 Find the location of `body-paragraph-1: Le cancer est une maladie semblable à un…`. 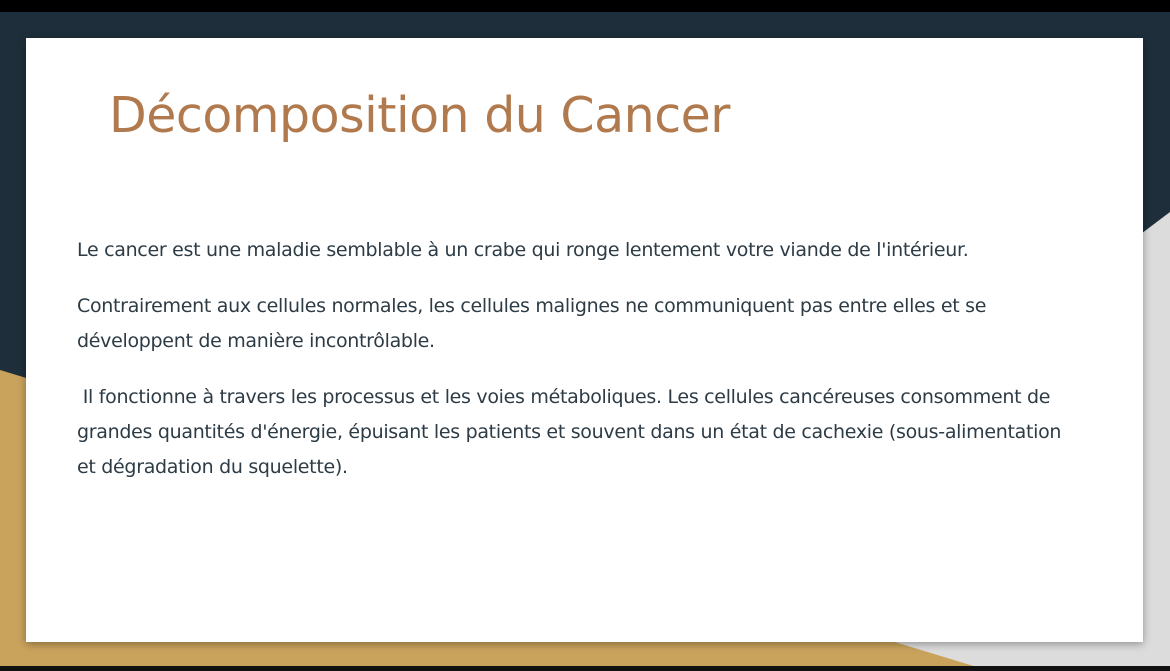

body-paragraph-1: Le cancer est une maladie semblable à un… is located at coordinates (523, 250).